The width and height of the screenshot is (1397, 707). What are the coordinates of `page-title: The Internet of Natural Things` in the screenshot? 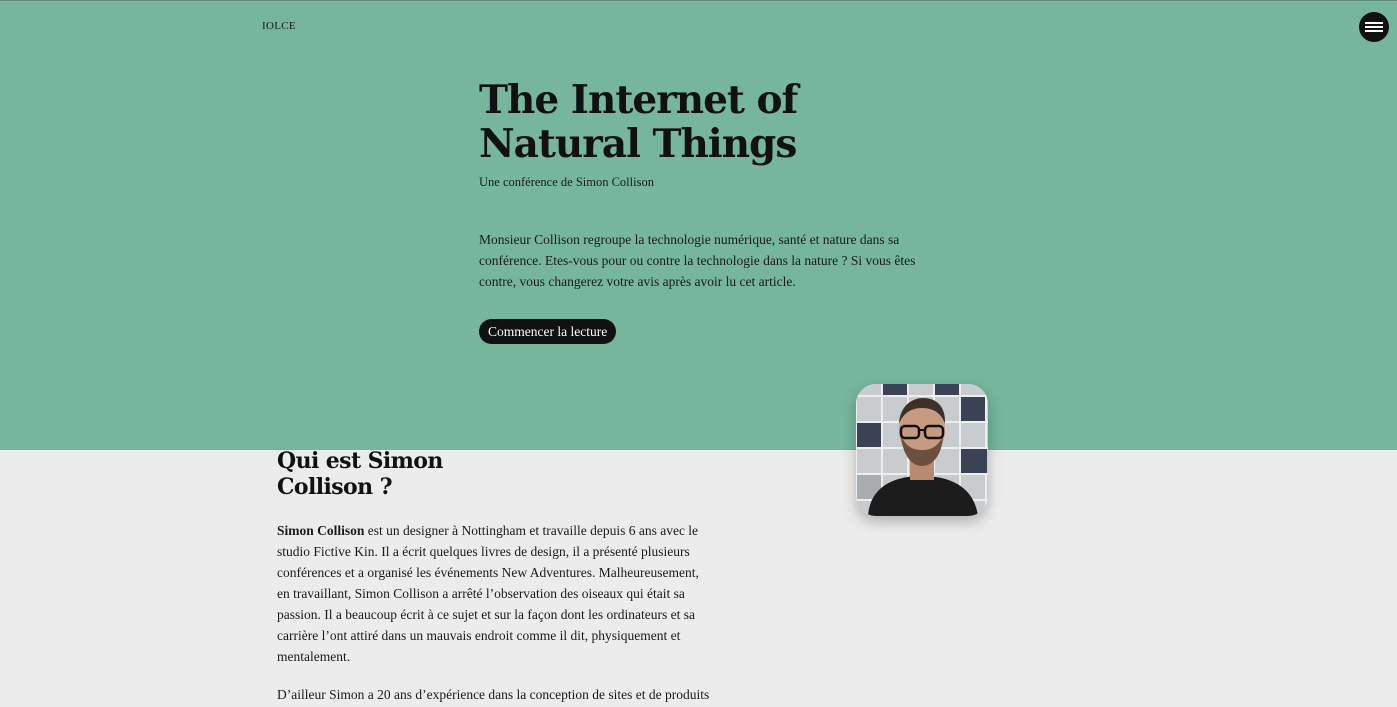 It's located at (679, 122).